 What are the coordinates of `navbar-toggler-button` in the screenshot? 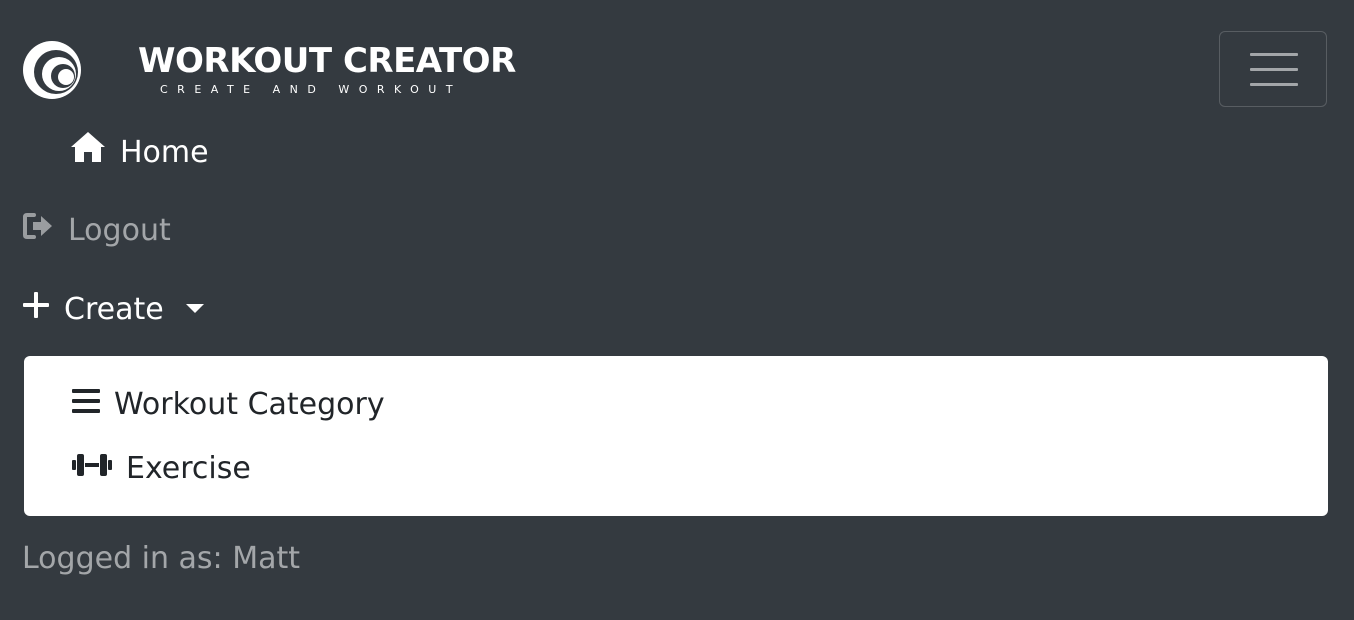 It's located at (1273, 69).